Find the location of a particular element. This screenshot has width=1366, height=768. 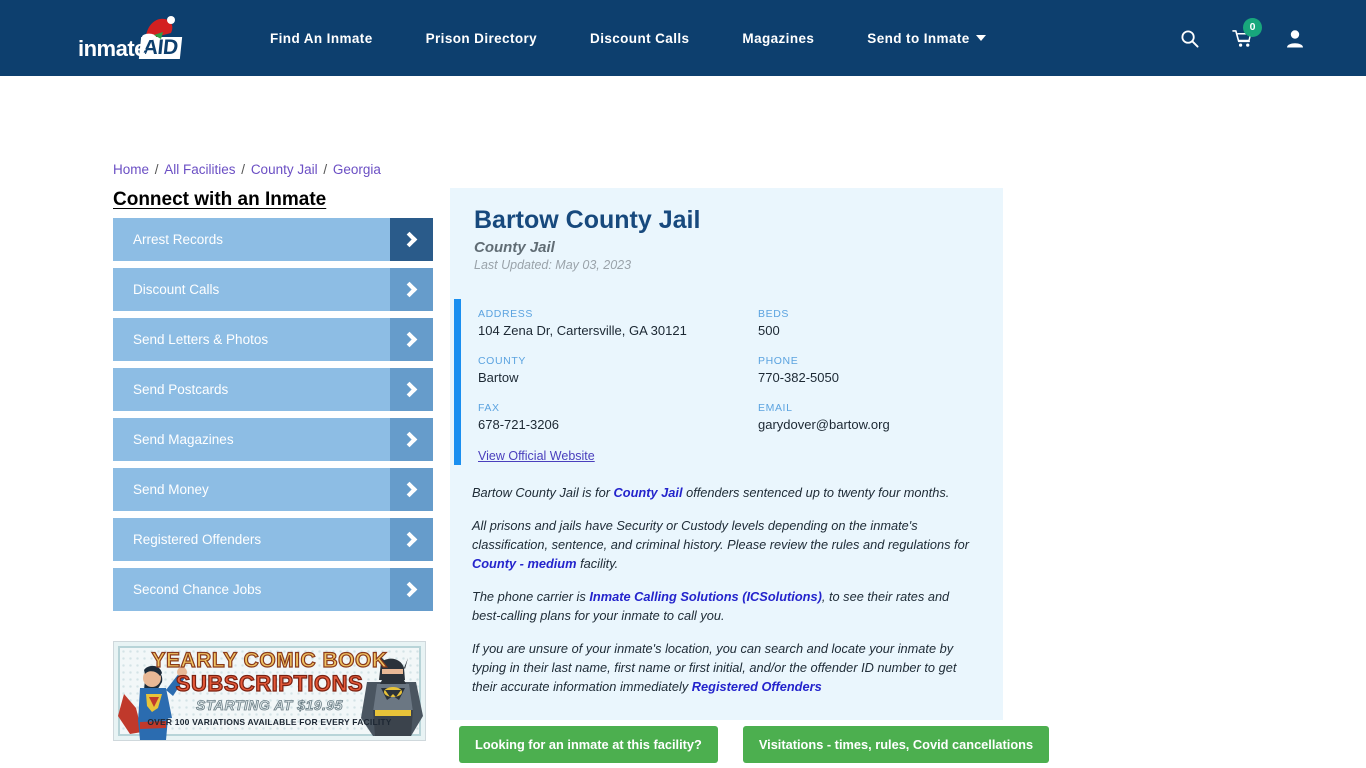

nav-label: Discount Calls is located at coordinates (640, 38).